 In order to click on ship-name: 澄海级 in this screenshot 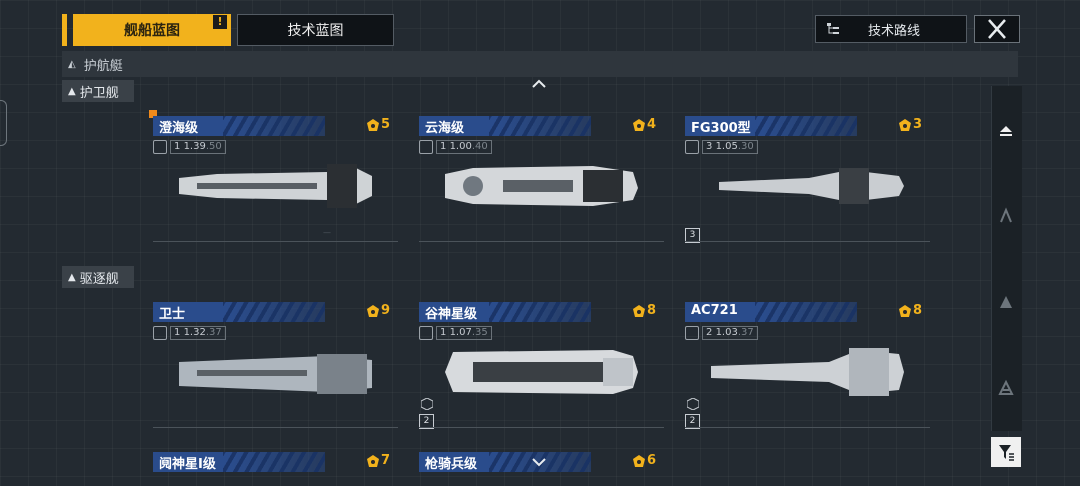, I will do `click(179, 128)`.